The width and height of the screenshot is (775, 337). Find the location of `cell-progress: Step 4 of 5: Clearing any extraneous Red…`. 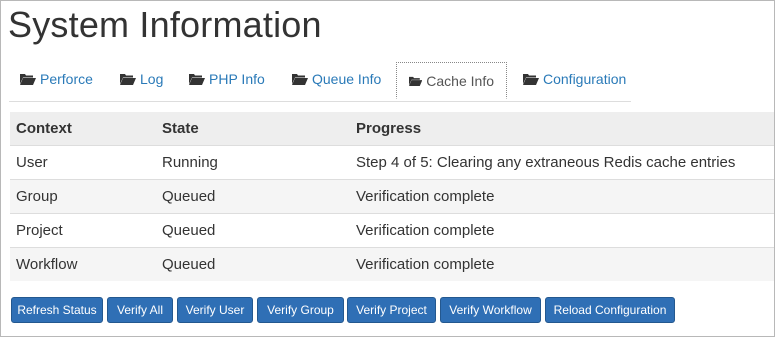

cell-progress: Step 4 of 5: Clearing any extraneous Red… is located at coordinates (546, 162).